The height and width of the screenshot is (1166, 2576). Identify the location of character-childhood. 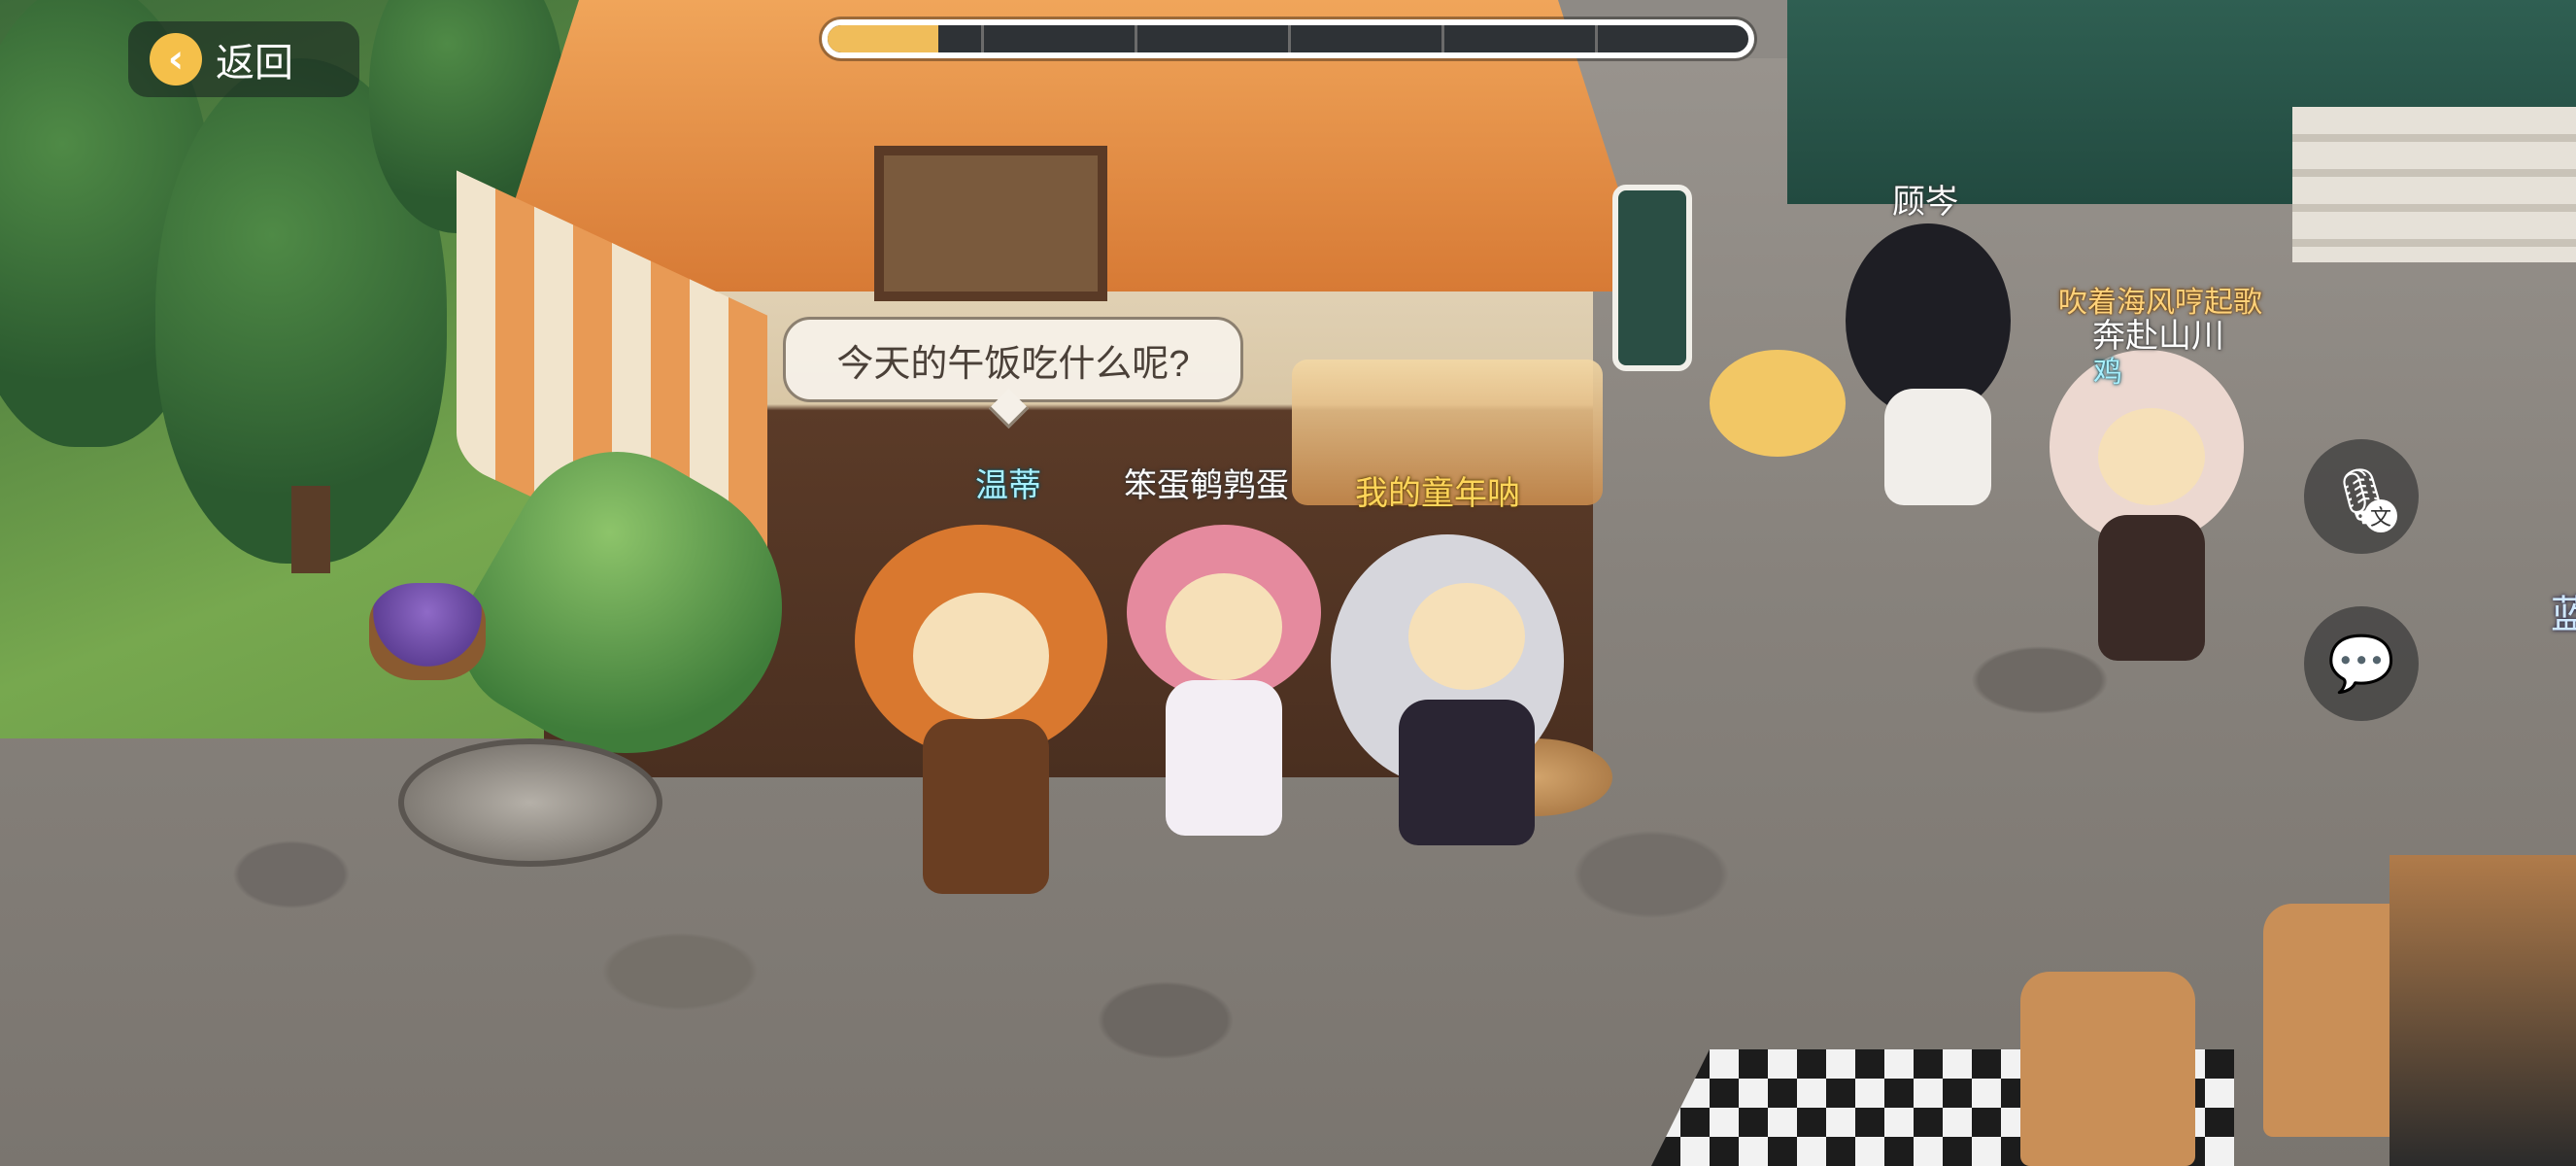
(1447, 680).